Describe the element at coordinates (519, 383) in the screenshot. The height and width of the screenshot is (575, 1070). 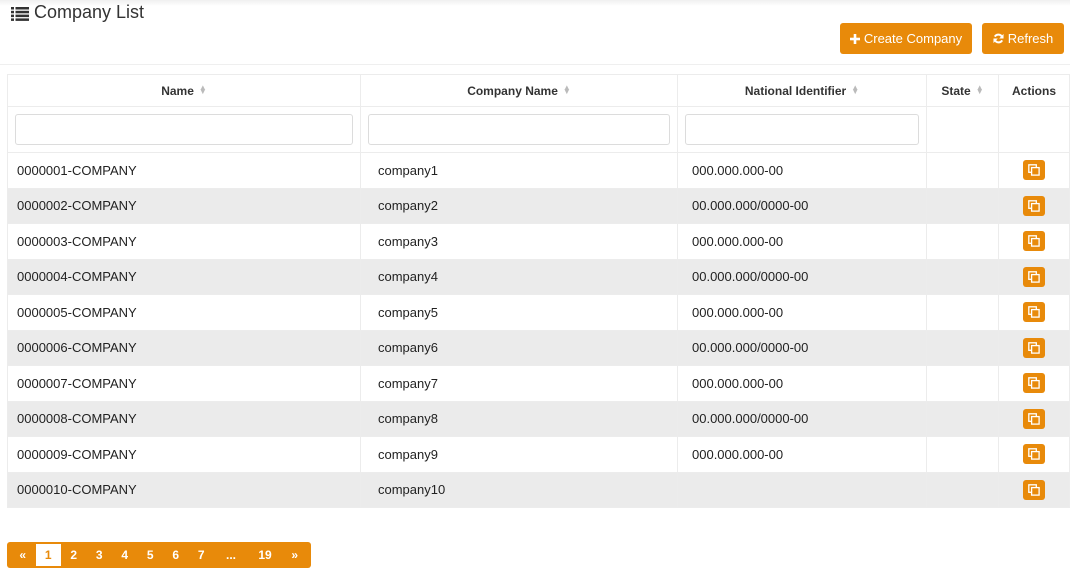
I see `cell-company-name: company7` at that location.